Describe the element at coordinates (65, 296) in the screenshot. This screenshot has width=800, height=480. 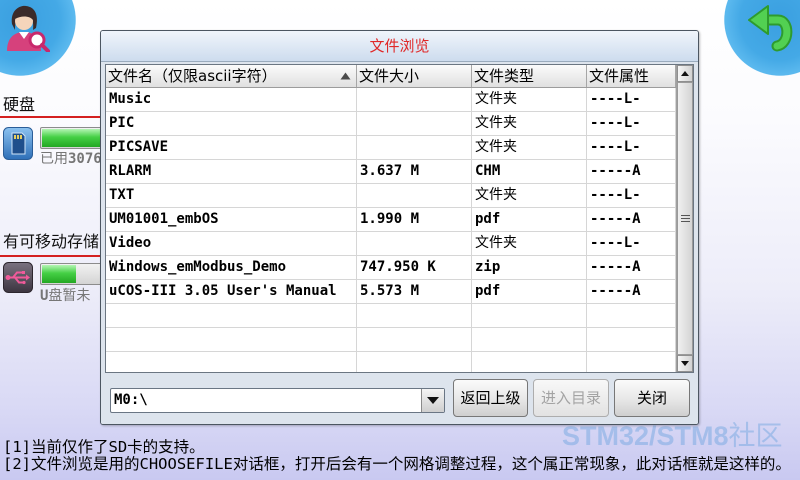
I see `usb-usage-text: U盘暂未` at that location.